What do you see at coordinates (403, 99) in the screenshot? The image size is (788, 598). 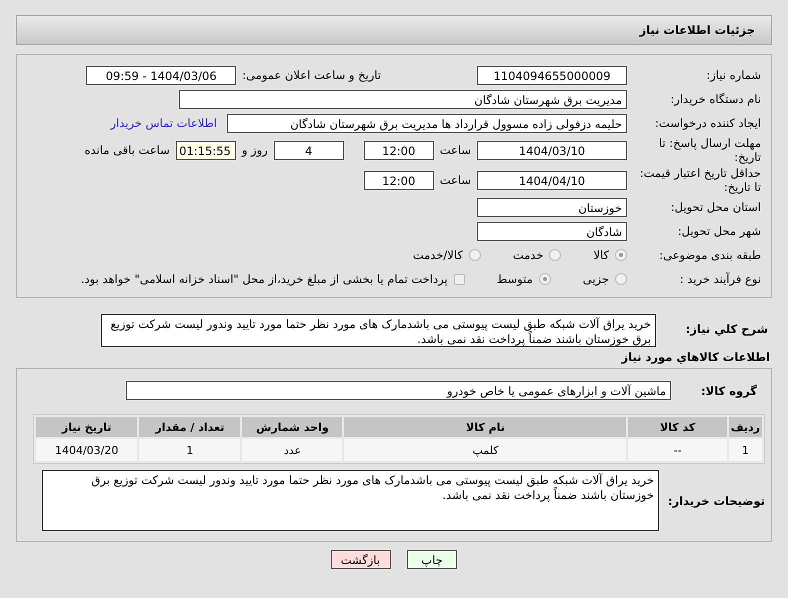 I see `buyer-org-field: مدیریت برق شهرستان شادگان` at bounding box center [403, 99].